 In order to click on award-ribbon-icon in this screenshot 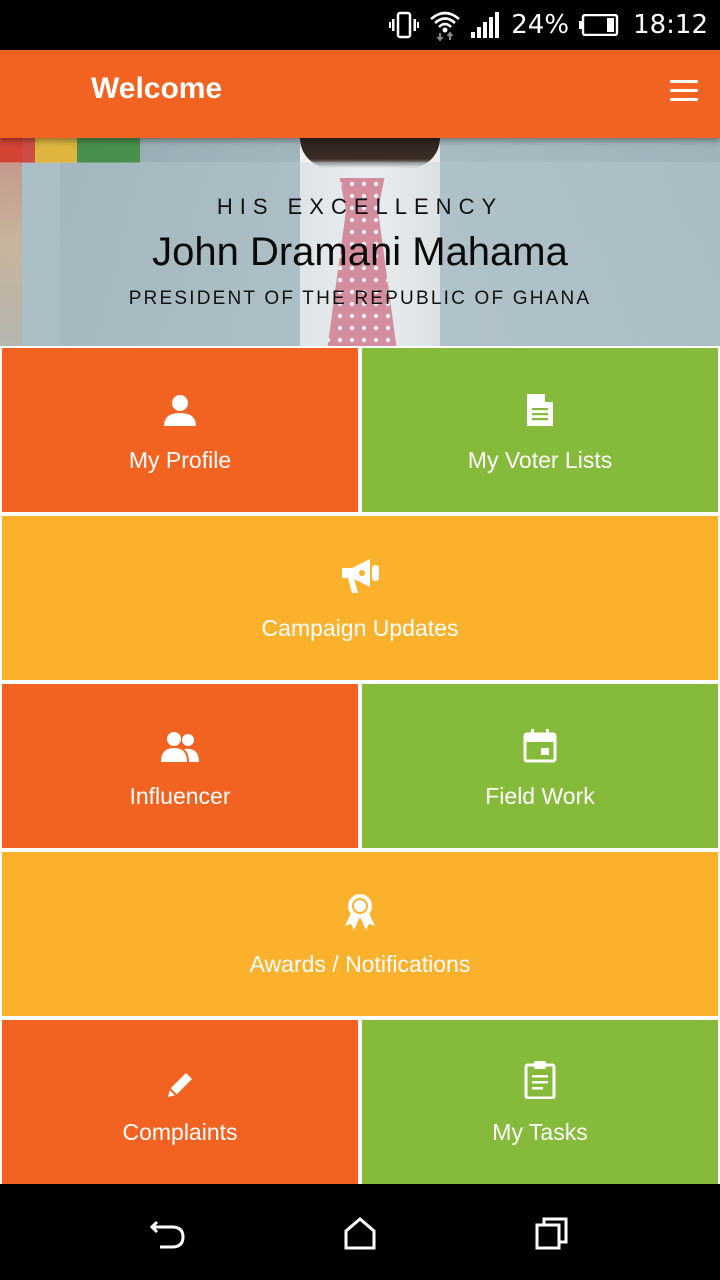, I will do `click(360, 911)`.